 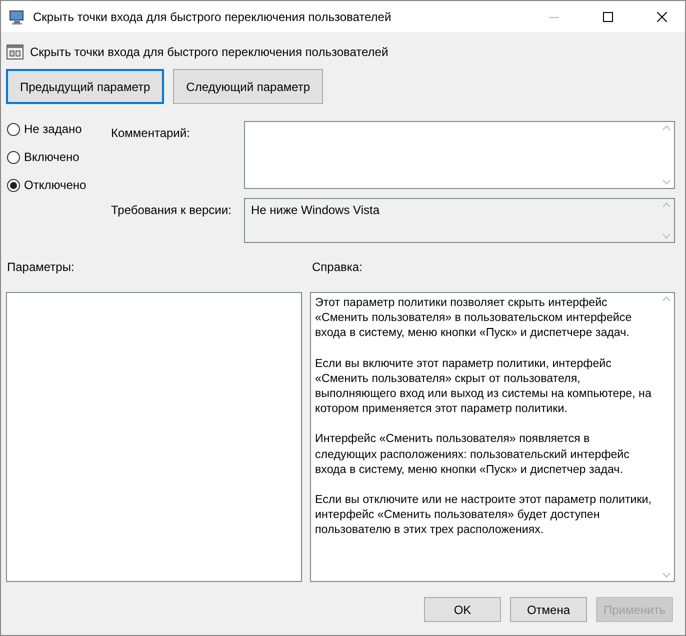 I want to click on maximize-icon, so click(x=608, y=17).